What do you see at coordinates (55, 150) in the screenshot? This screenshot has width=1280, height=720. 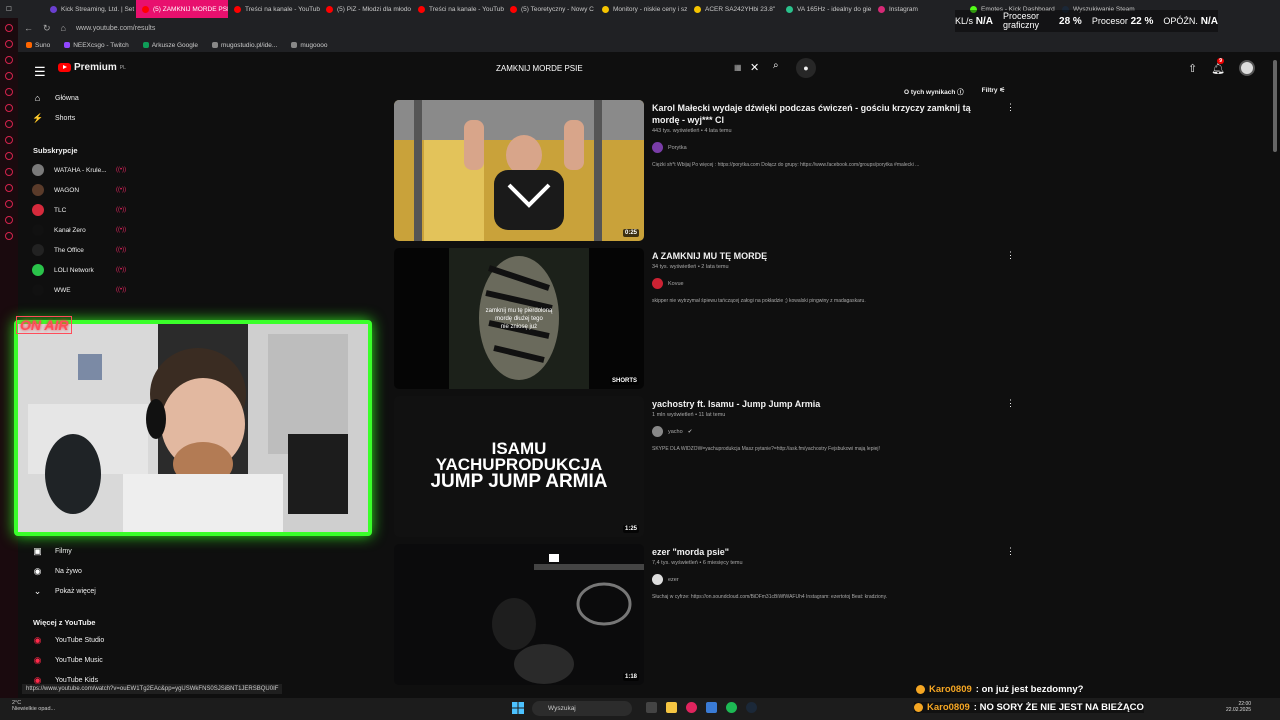 I see `subscriptions-header: Subskrypcje` at bounding box center [55, 150].